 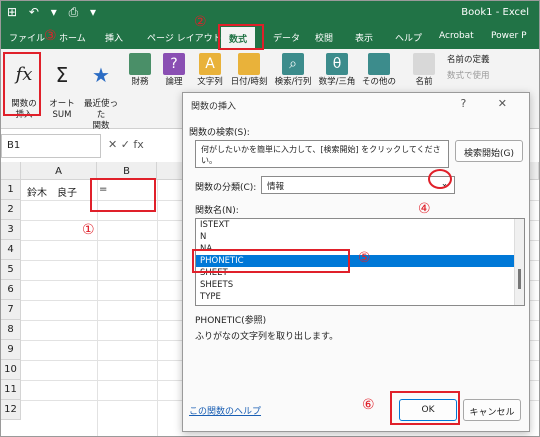 What do you see at coordinates (51, 146) in the screenshot?
I see `name-box: B1` at bounding box center [51, 146].